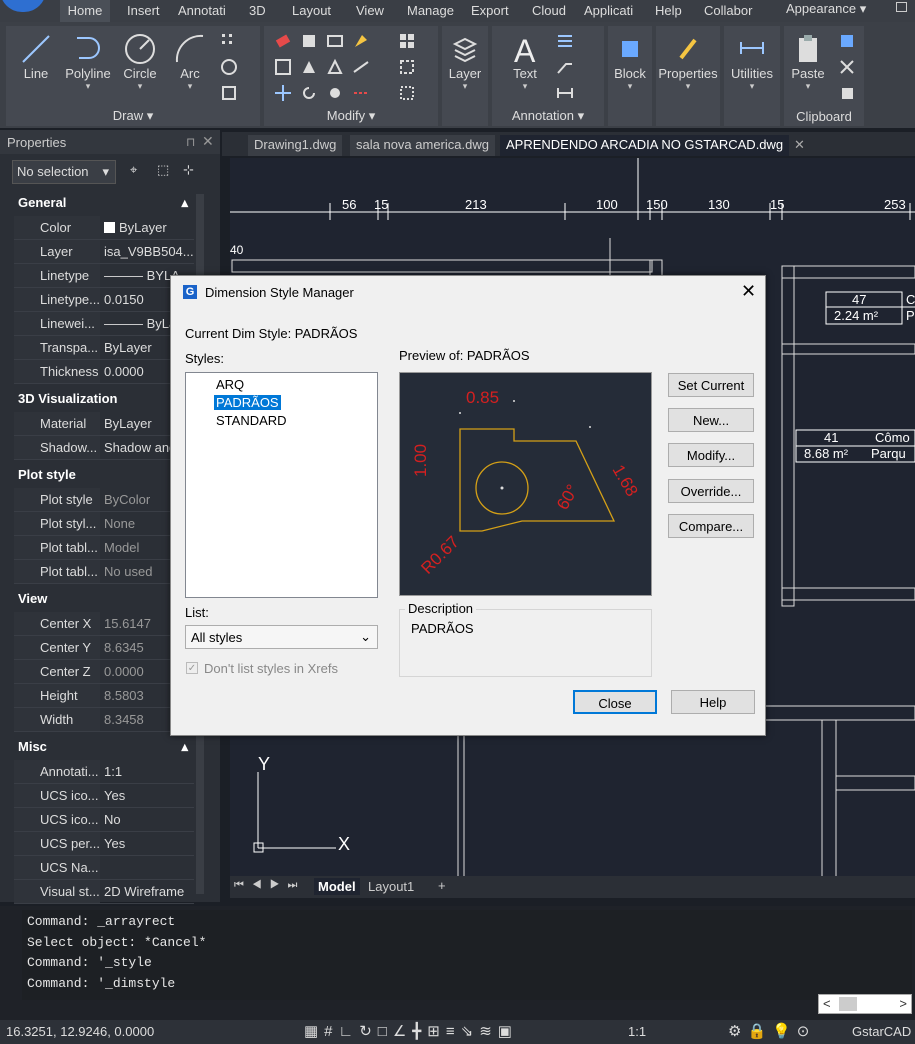 The image size is (915, 1044). Describe the element at coordinates (283, 93) in the screenshot. I see `move-icon` at that location.